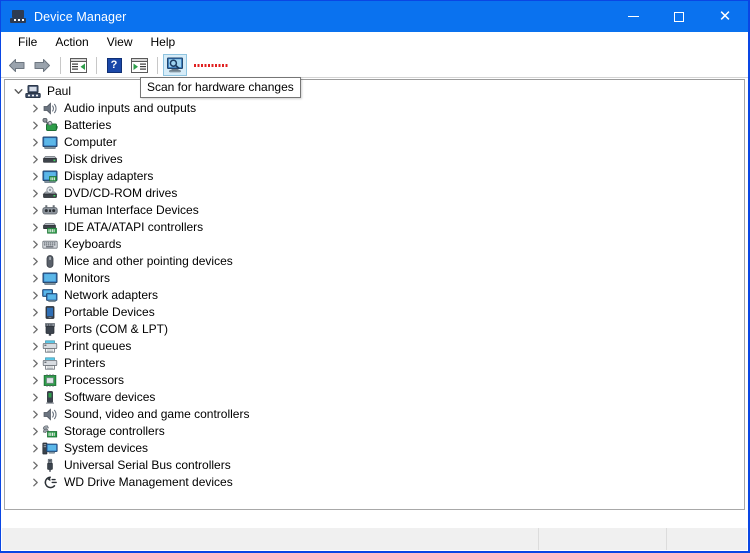 Image resolution: width=750 pixels, height=553 pixels. Describe the element at coordinates (374, 261) in the screenshot. I see `tree-item-mice-and-other-pointing-devices: Mice and other pointing devices` at that location.